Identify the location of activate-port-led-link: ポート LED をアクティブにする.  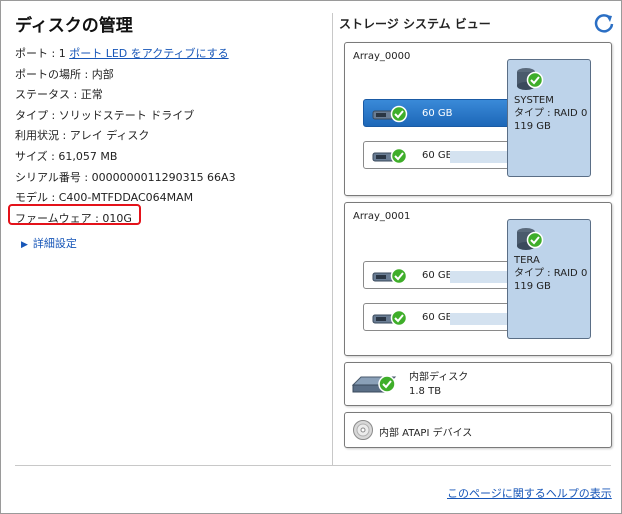
(148, 53).